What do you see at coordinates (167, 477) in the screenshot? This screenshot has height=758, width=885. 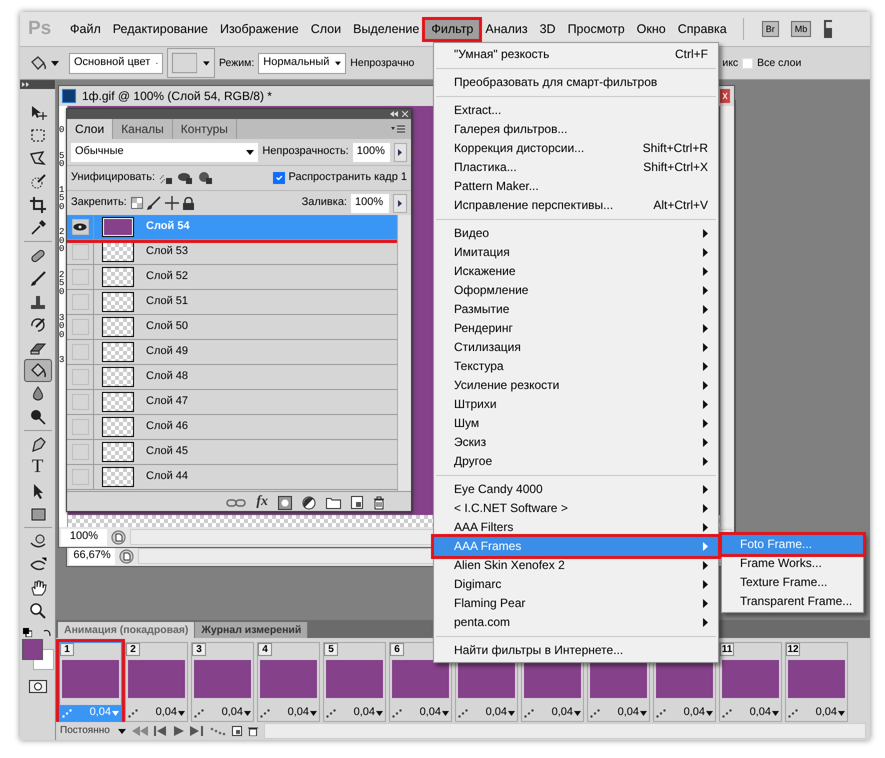 I see `layer-name: Слой 44` at bounding box center [167, 477].